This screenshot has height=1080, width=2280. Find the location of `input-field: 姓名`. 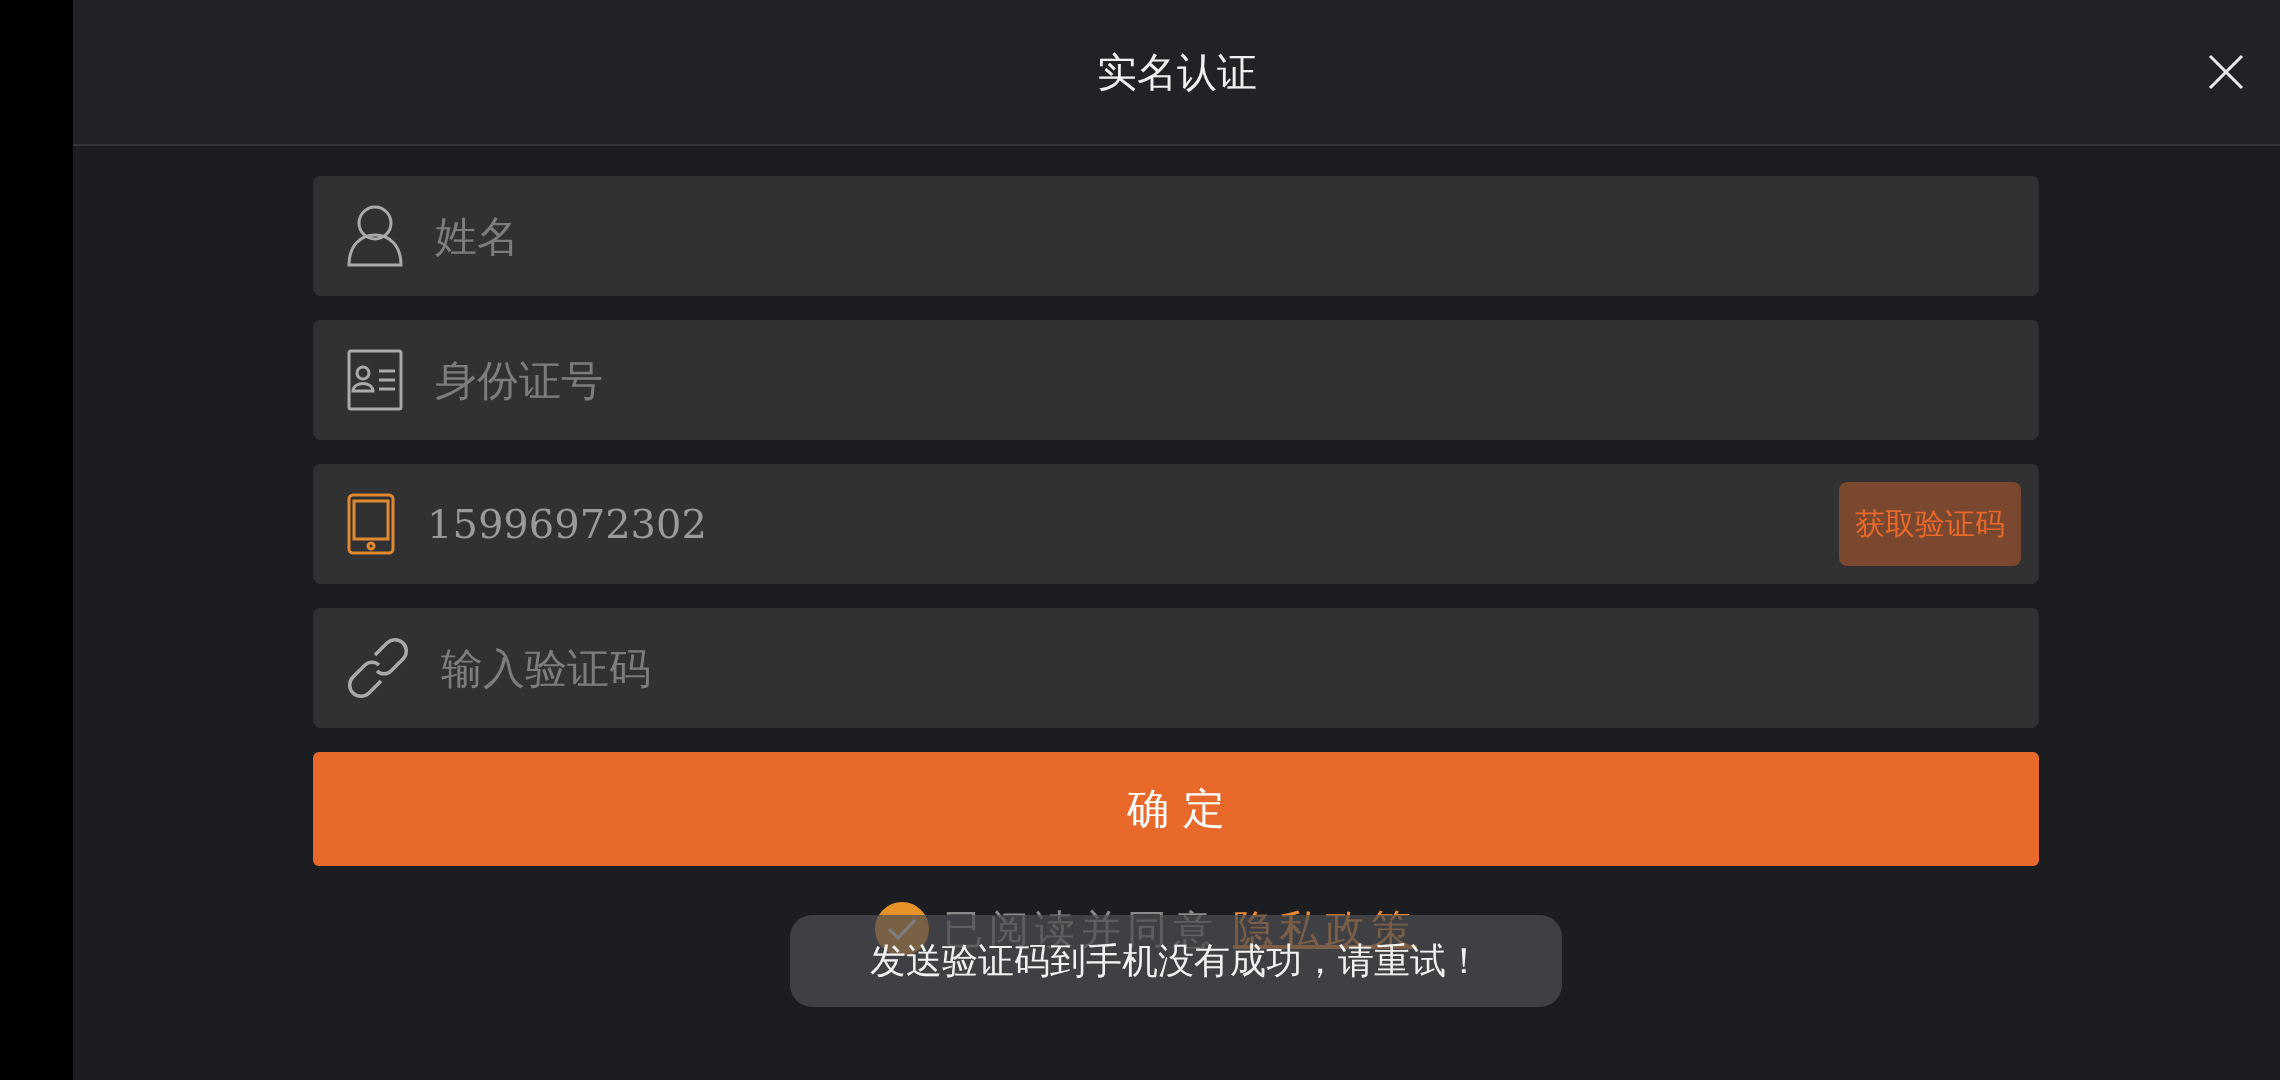

input-field: 姓名 is located at coordinates (1176, 236).